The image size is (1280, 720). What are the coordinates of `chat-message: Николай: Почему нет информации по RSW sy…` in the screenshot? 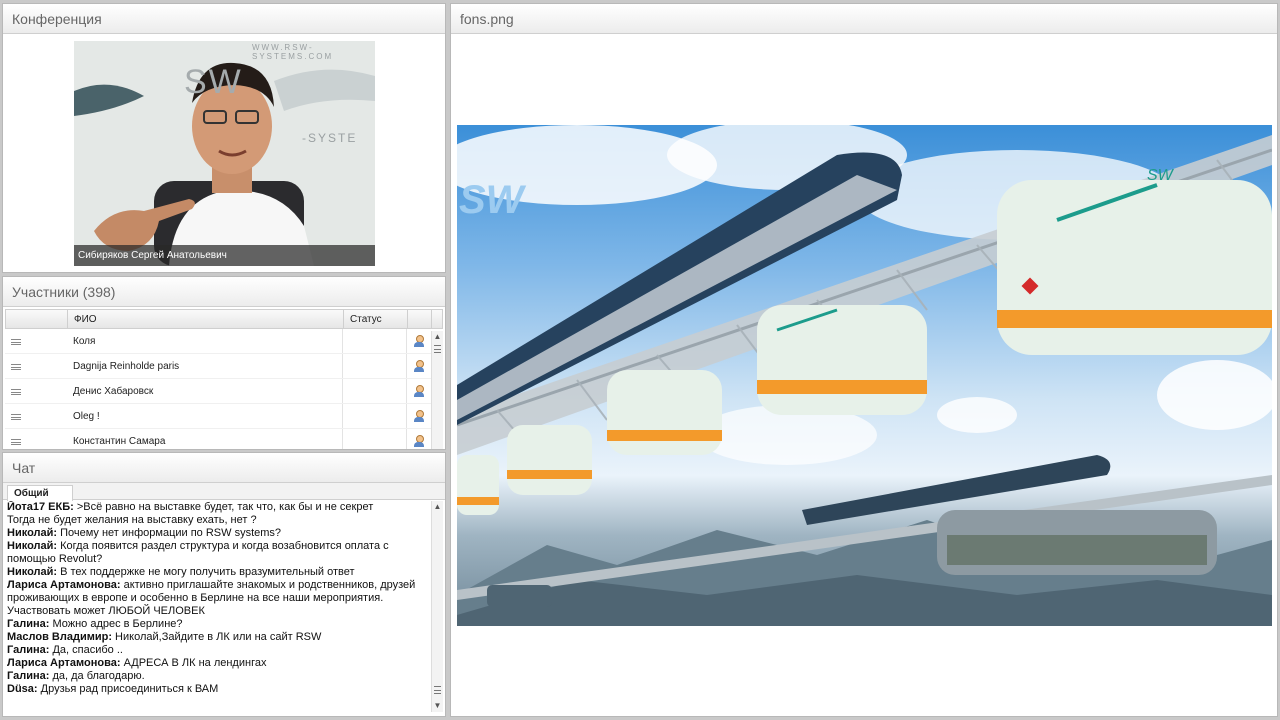 It's located at (144, 533).